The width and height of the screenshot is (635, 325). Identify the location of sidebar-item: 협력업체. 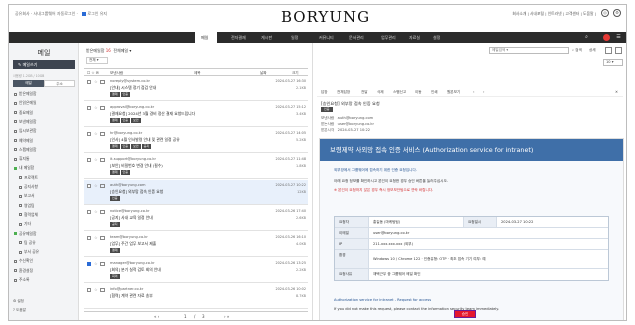
(28, 215).